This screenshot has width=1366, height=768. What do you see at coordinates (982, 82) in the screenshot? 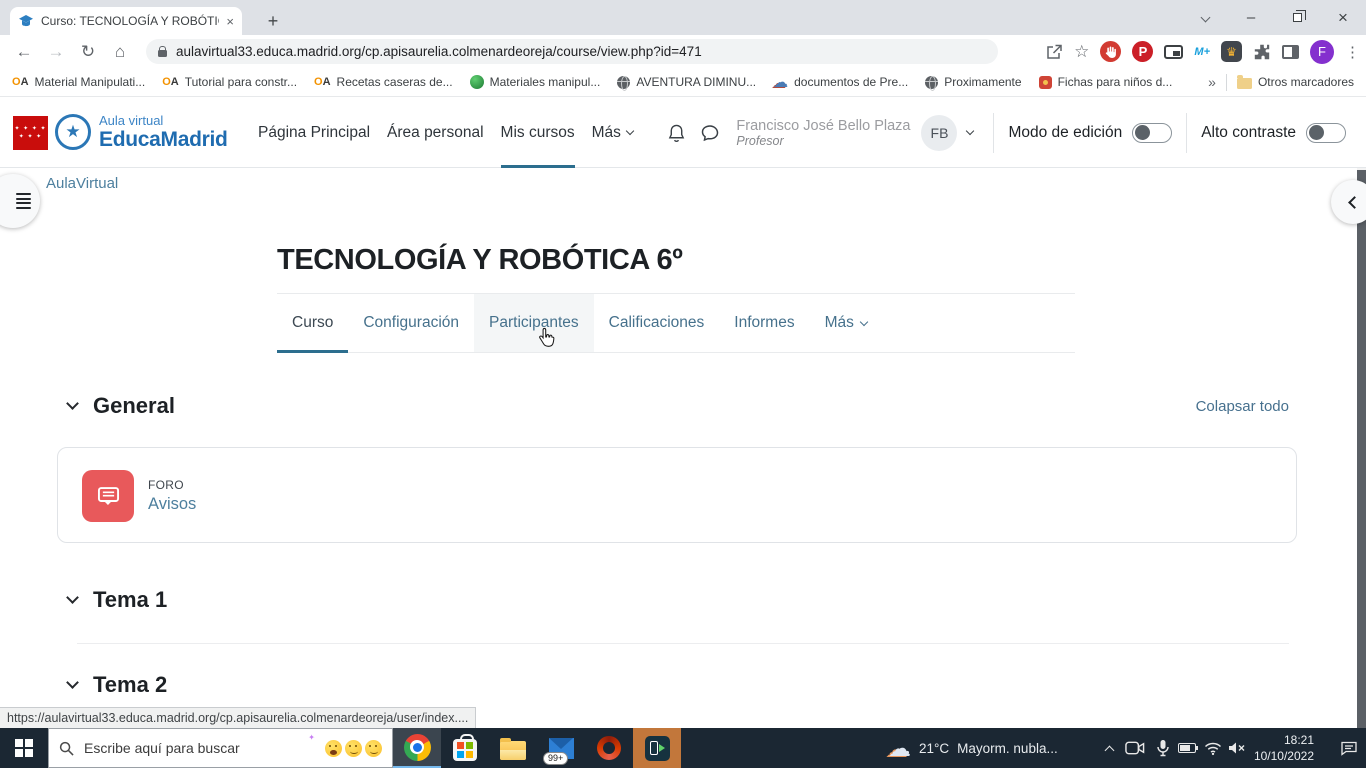
I see `bookmark-label: Proximamente` at bounding box center [982, 82].